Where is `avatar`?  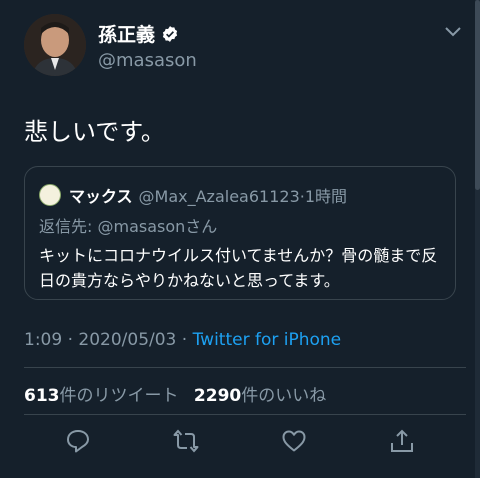 avatar is located at coordinates (55, 45).